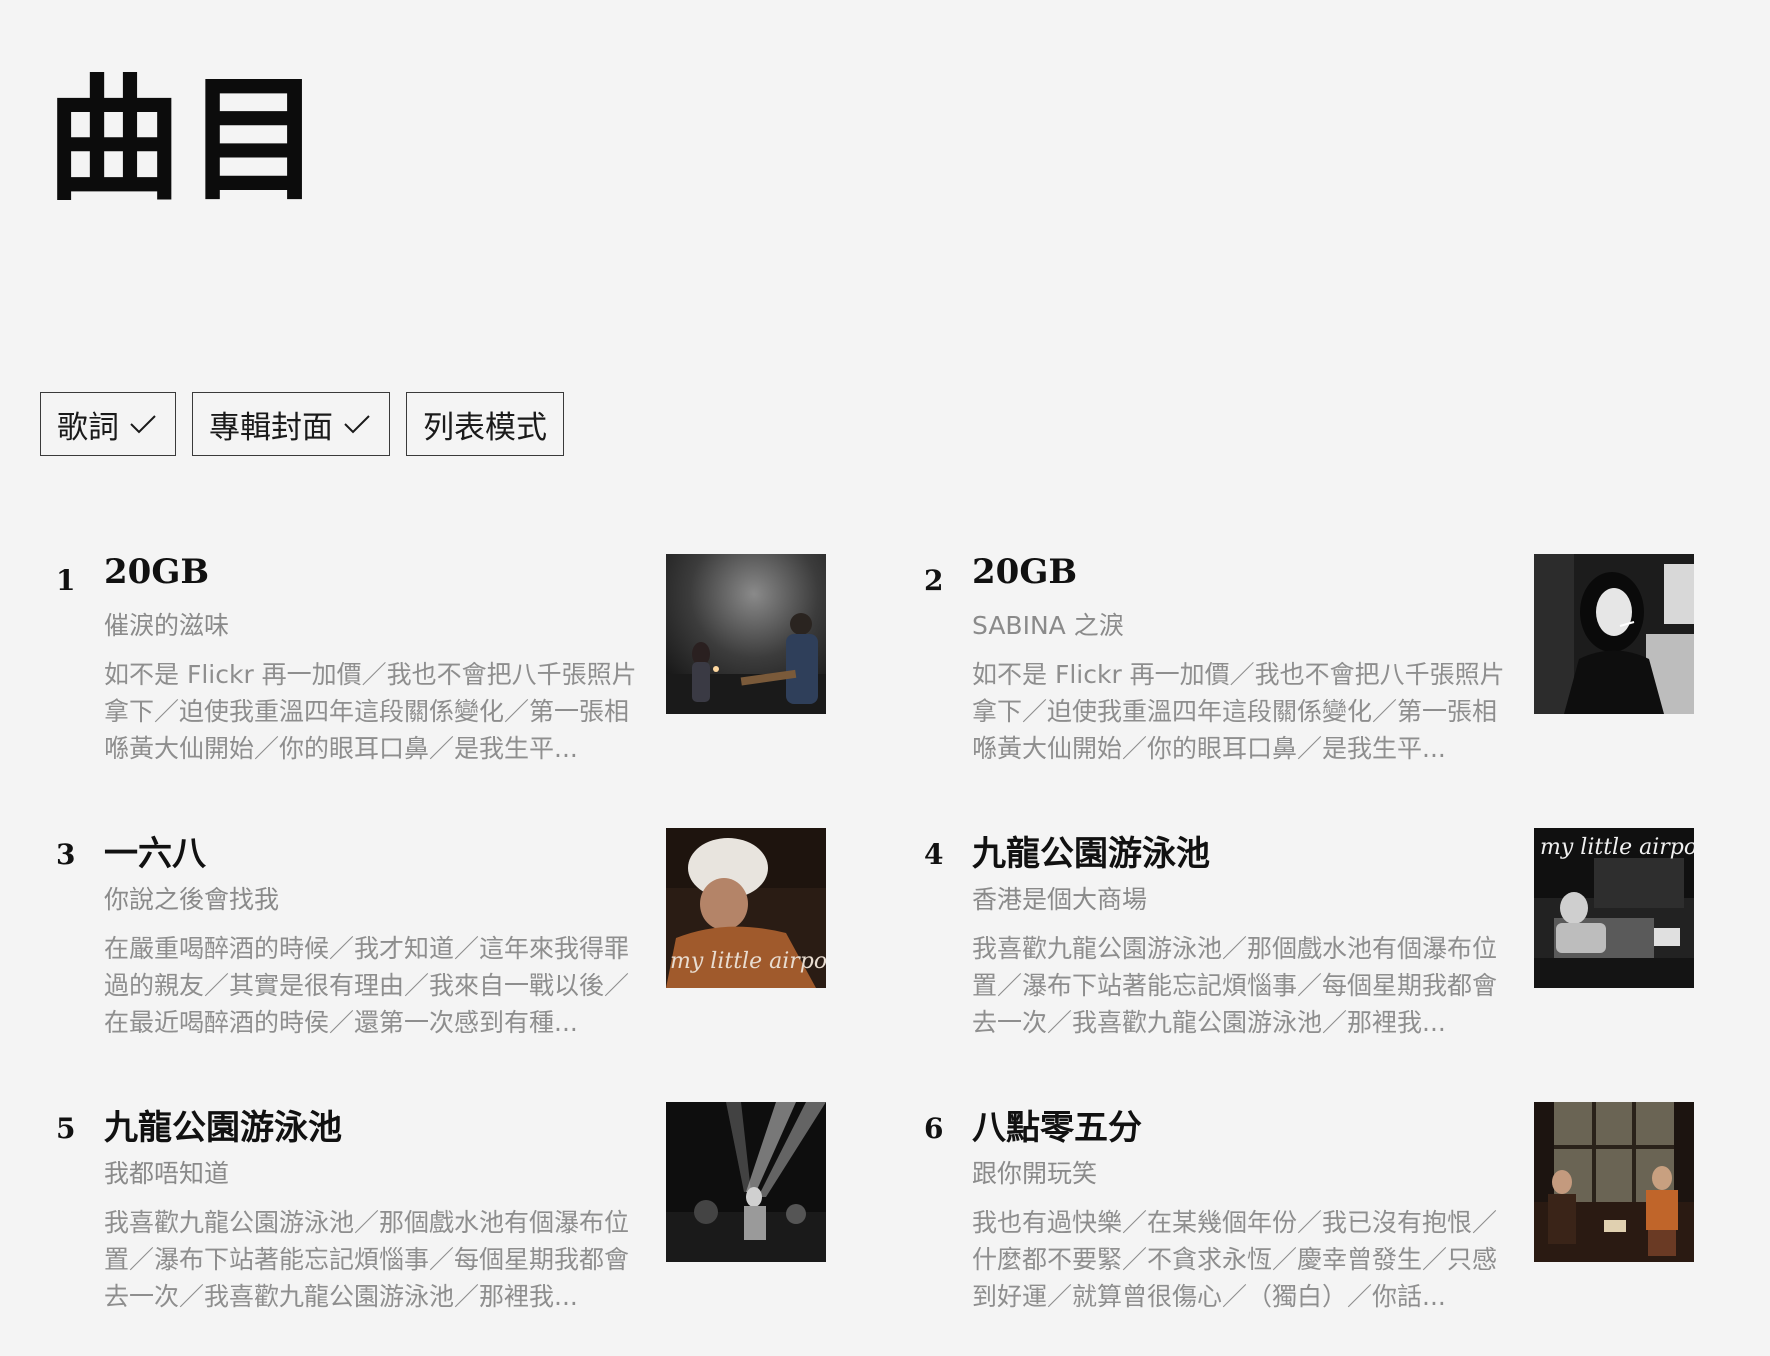 The width and height of the screenshot is (1770, 1356). I want to click on track-number: 5, so click(66, 1128).